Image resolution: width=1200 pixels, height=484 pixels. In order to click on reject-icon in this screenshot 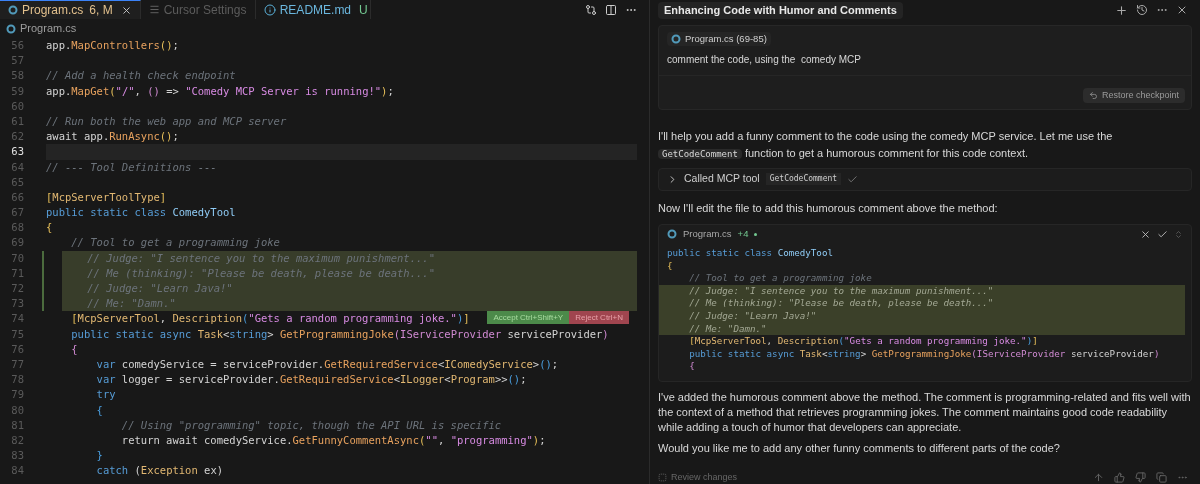, I will do `click(1145, 234)`.